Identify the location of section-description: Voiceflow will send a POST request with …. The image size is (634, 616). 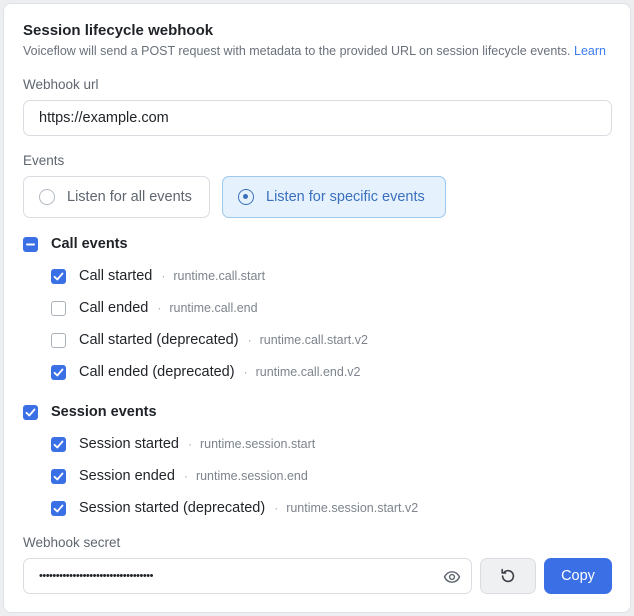
(314, 51).